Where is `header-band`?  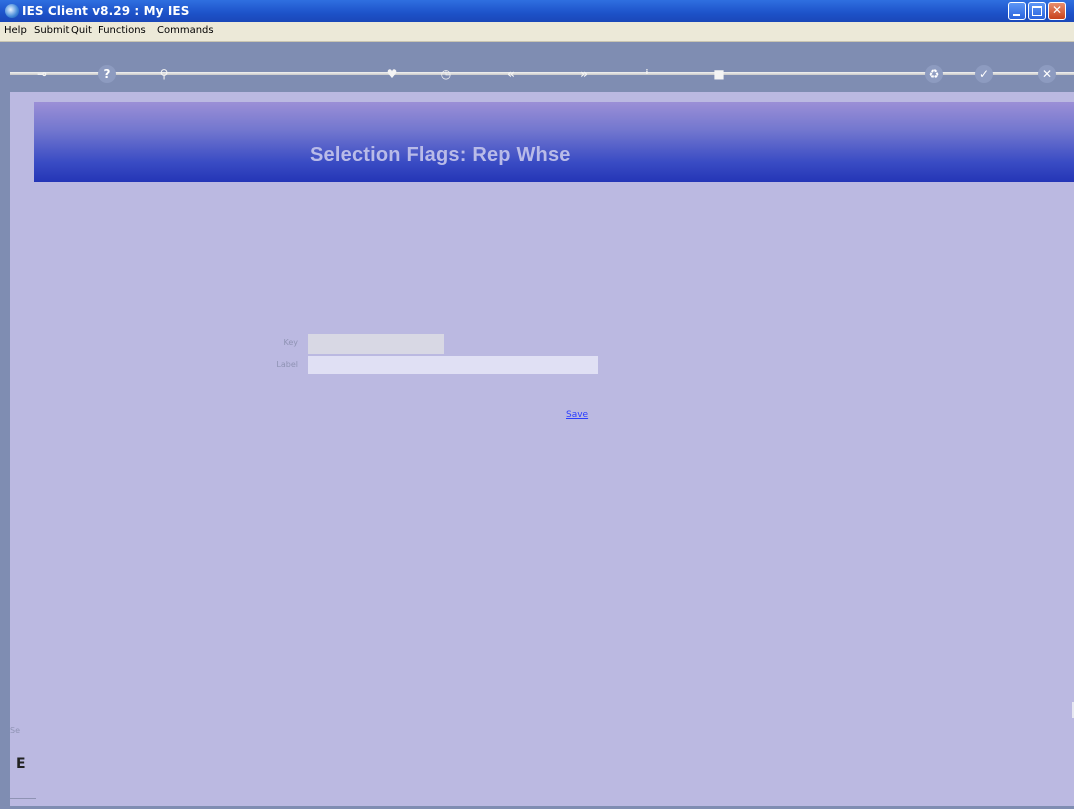 header-band is located at coordinates (554, 142).